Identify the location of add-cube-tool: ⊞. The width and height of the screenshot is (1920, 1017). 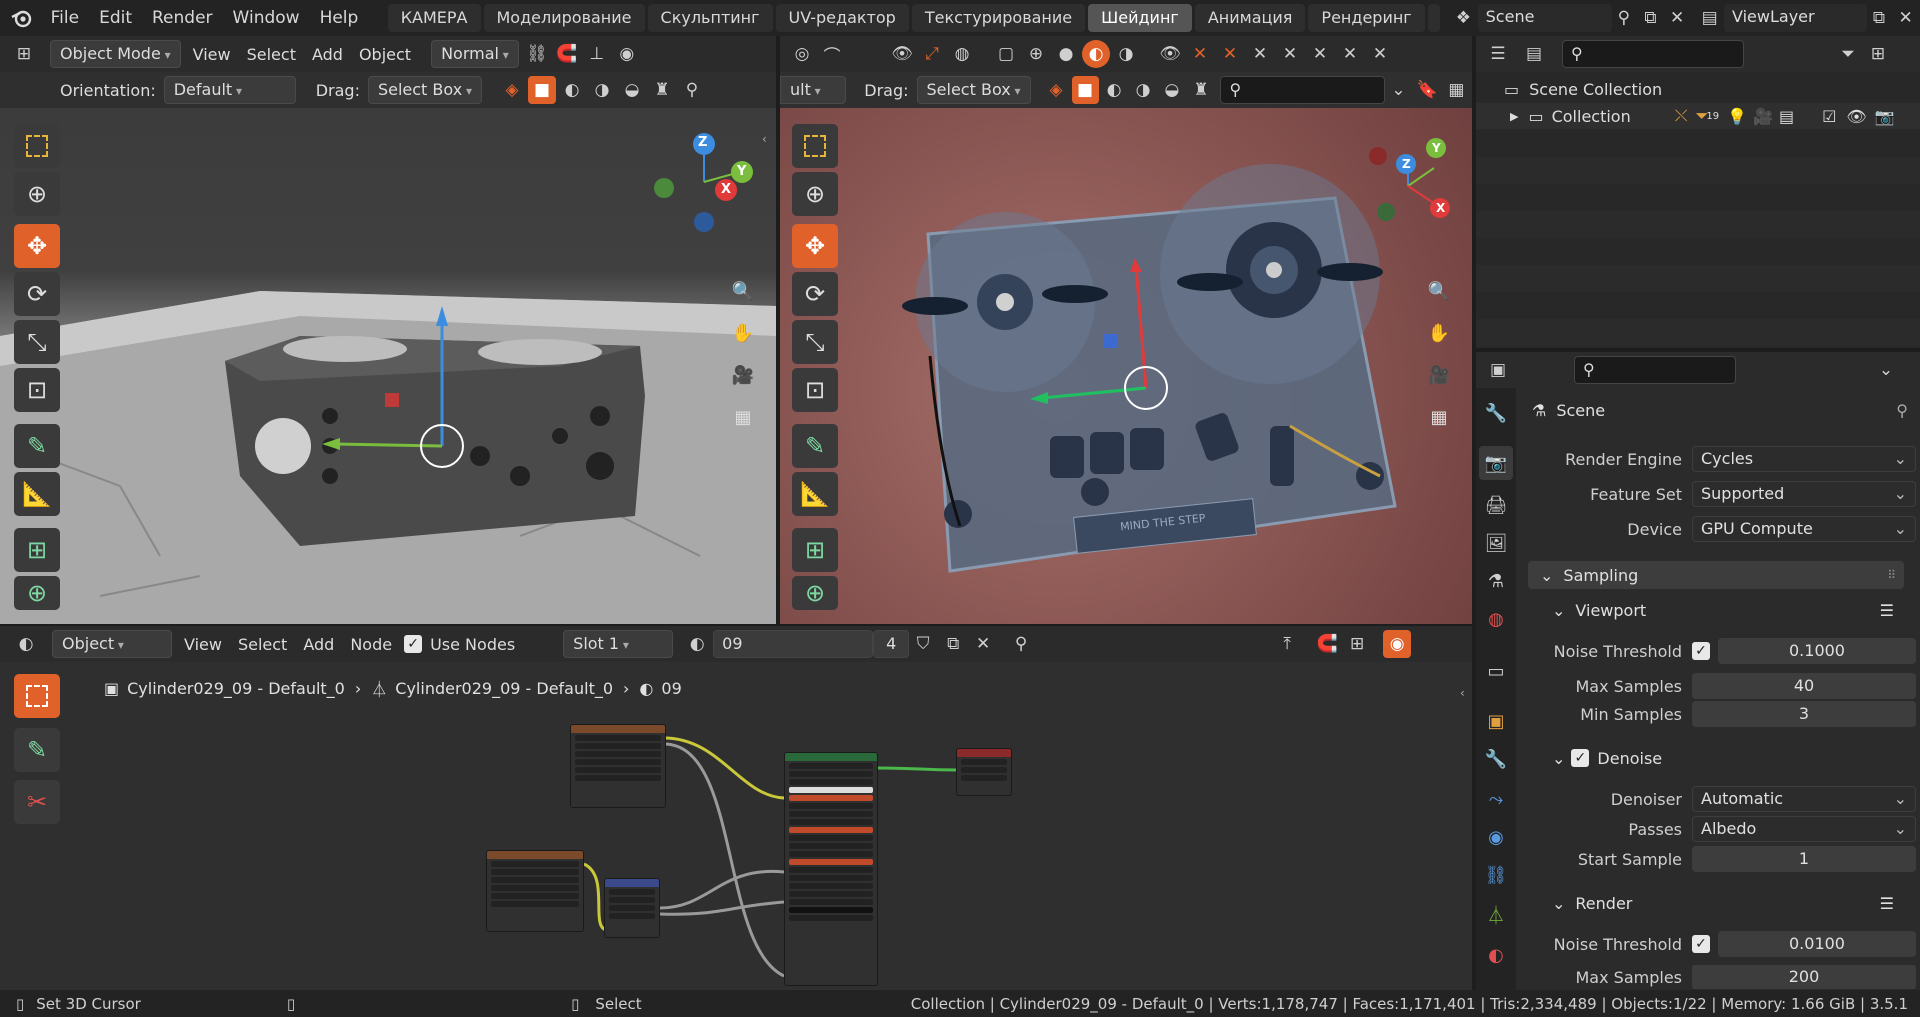
(37, 550).